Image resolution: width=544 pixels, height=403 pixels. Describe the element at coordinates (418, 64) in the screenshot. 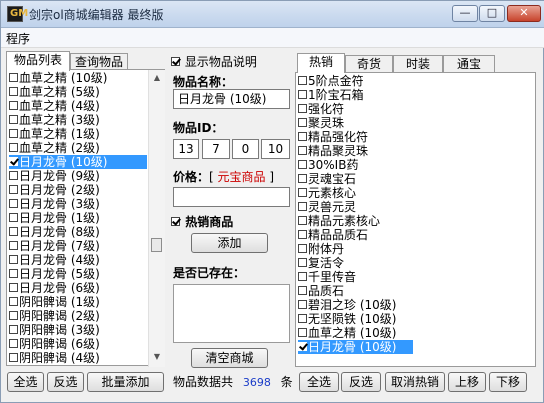

I see `tab-fashion: 时装` at that location.